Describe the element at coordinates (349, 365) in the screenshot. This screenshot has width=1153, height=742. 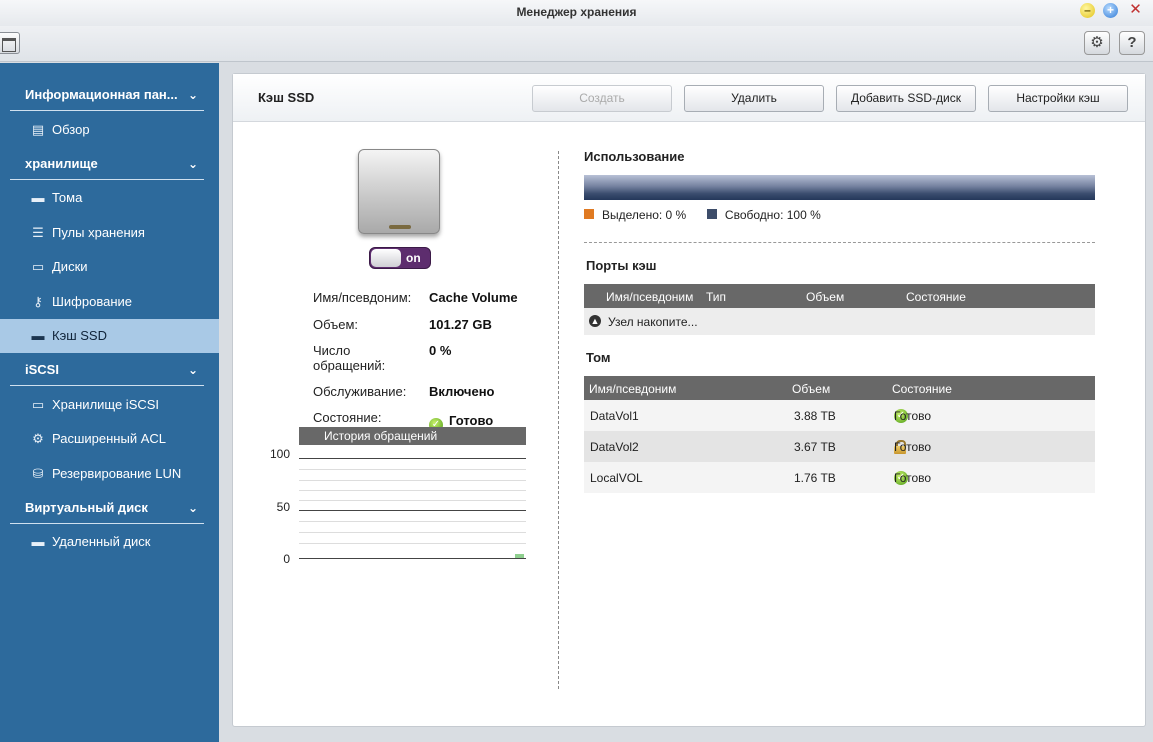
I see `hits-label-line2: обращений:` at that location.